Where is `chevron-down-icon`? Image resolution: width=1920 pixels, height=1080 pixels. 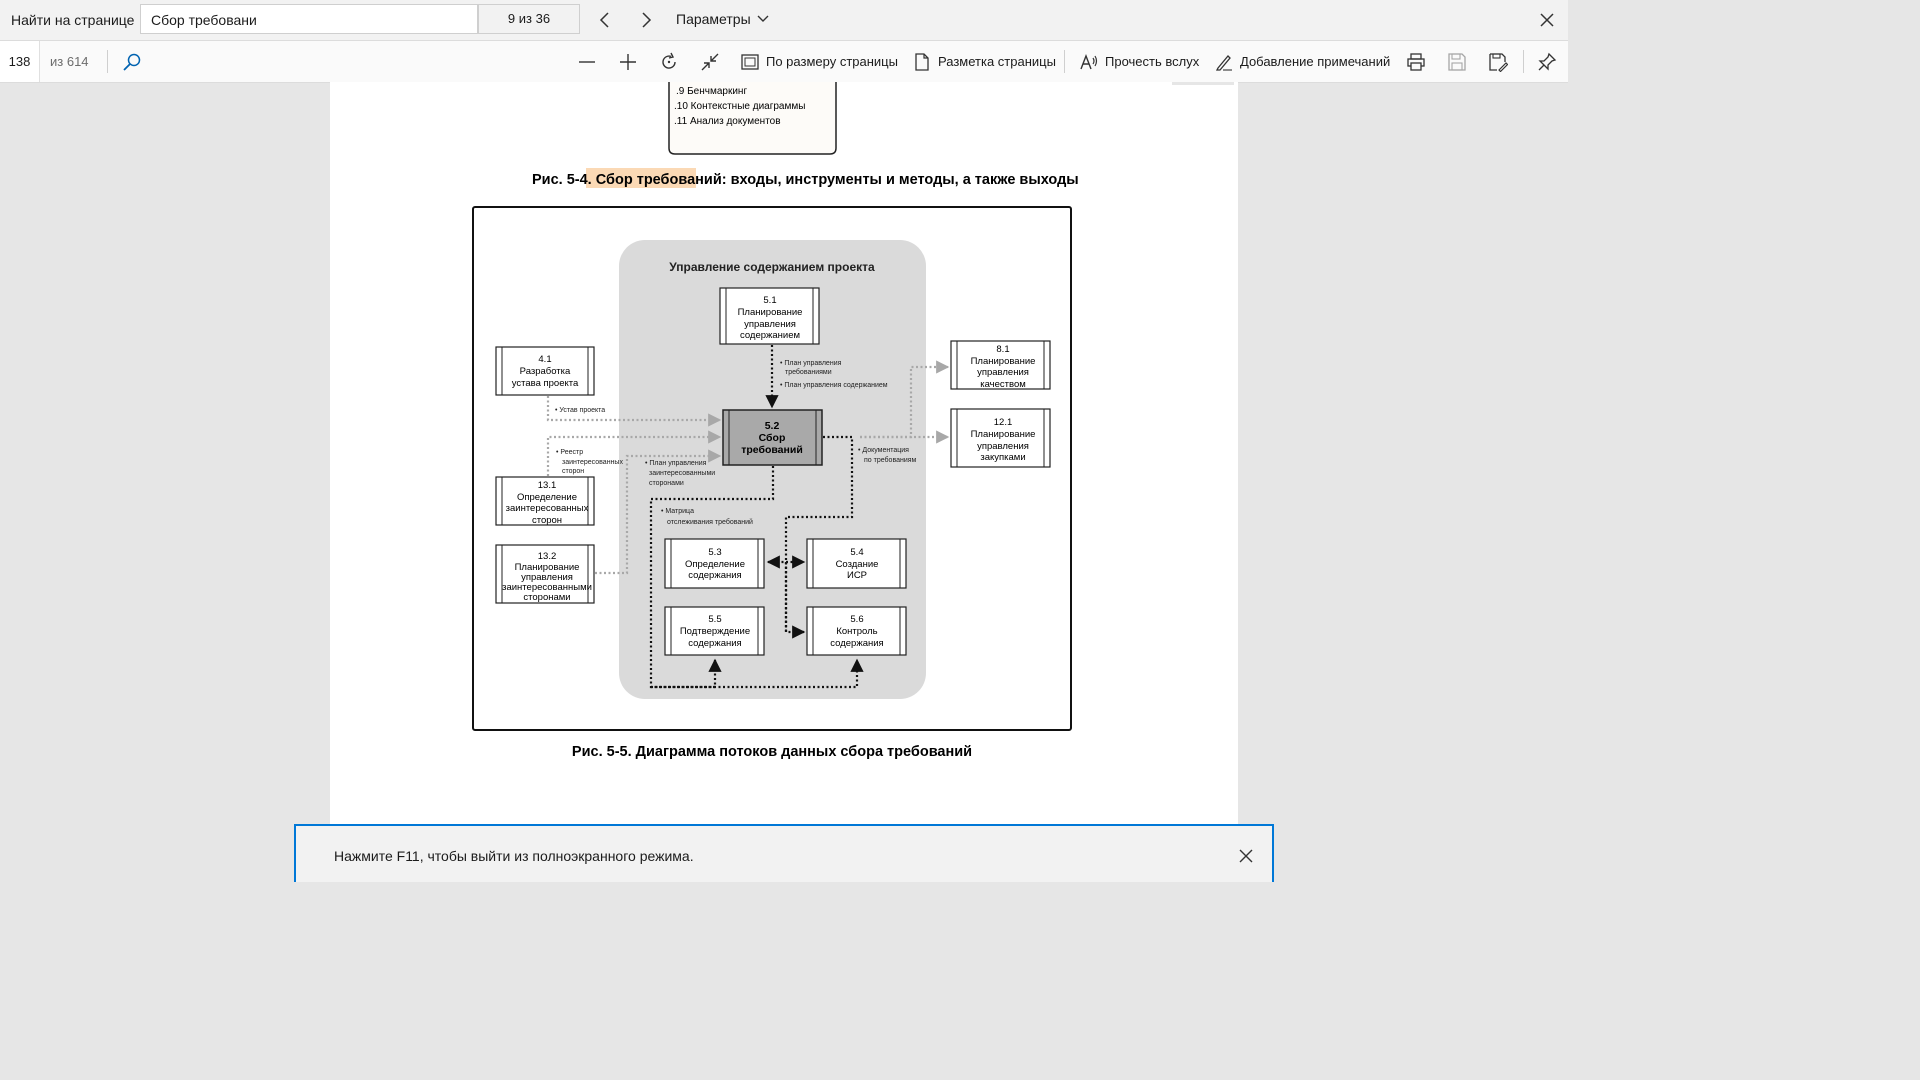
chevron-down-icon is located at coordinates (763, 18).